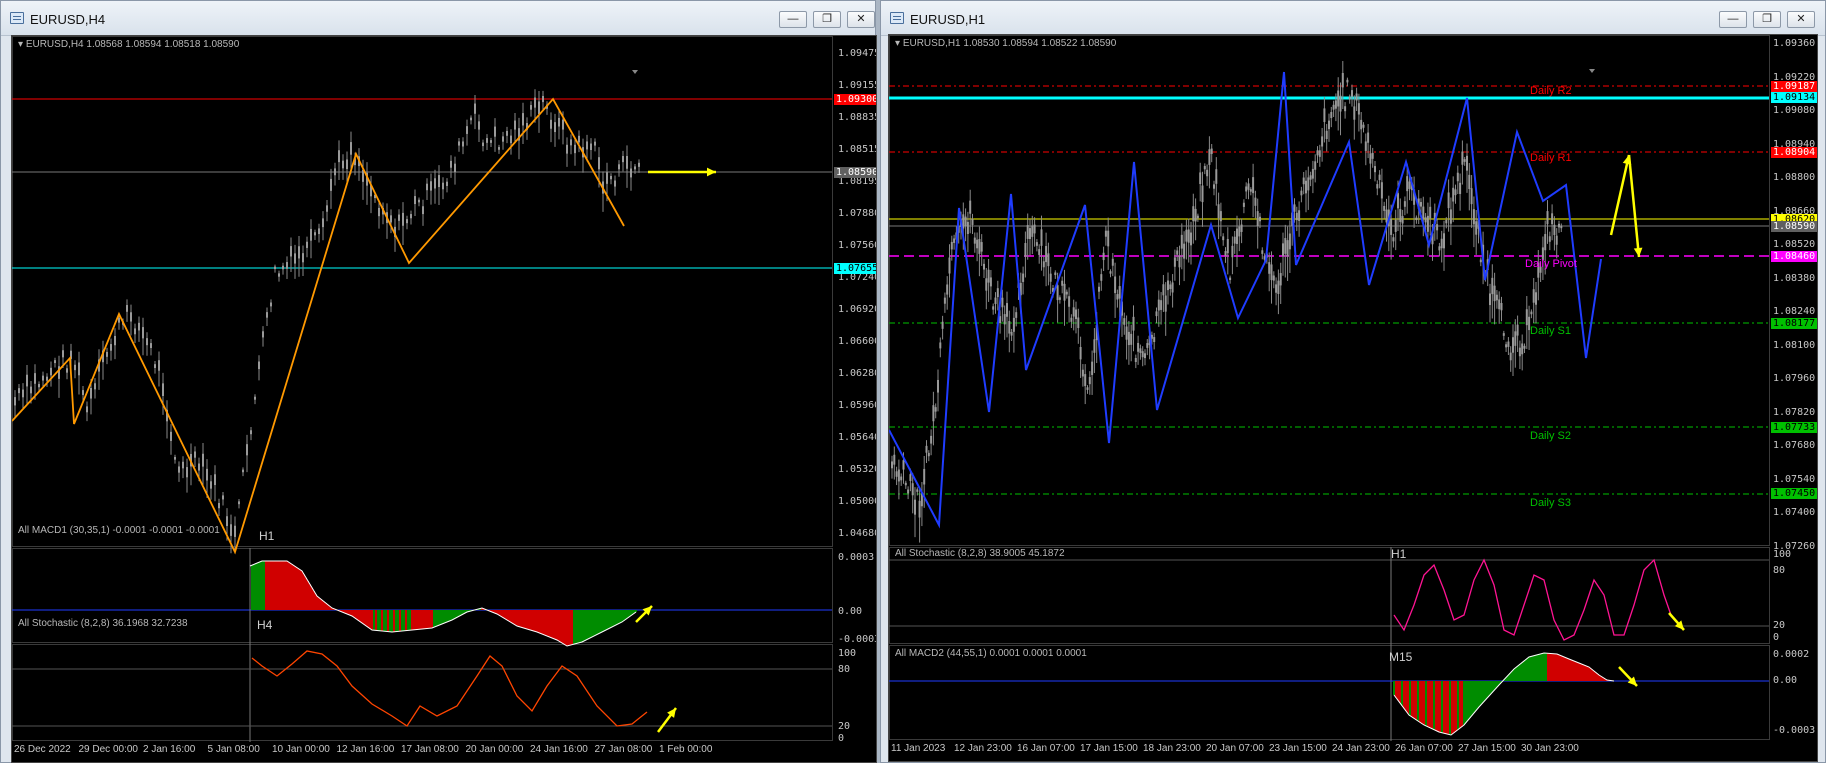  Describe the element at coordinates (365, 749) in the screenshot. I see `time-axis-label: 12 Jan 16:00` at that location.